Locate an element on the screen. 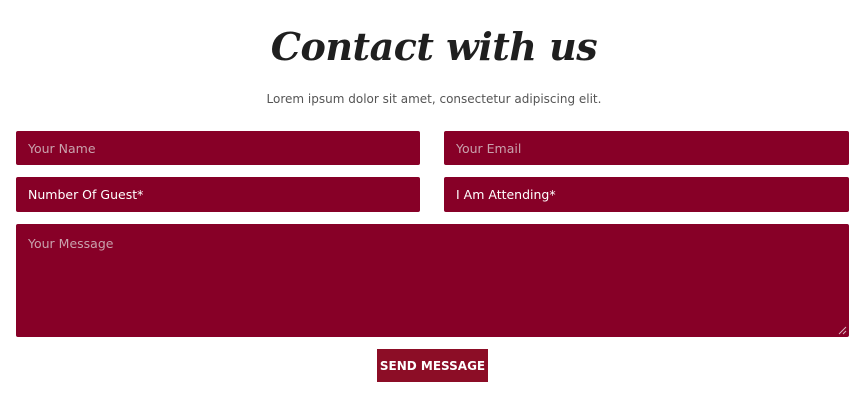 The width and height of the screenshot is (868, 419). guest-count-select: Number Of Guest* is located at coordinates (218, 194).